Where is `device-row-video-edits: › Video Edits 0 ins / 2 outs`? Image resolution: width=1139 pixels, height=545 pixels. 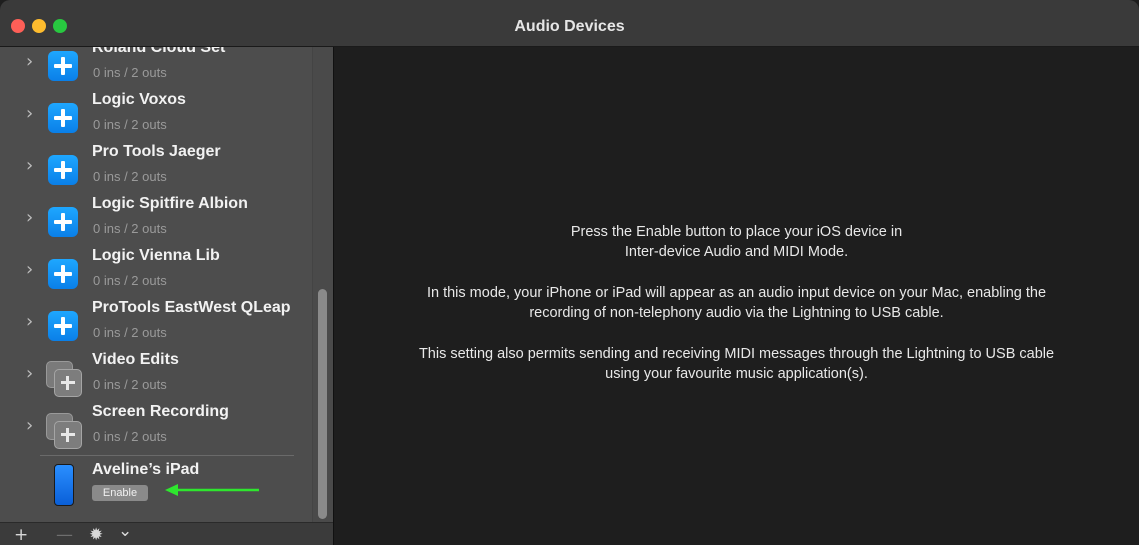
device-row-video-edits: › Video Edits 0 ins / 2 outs is located at coordinates (156, 377).